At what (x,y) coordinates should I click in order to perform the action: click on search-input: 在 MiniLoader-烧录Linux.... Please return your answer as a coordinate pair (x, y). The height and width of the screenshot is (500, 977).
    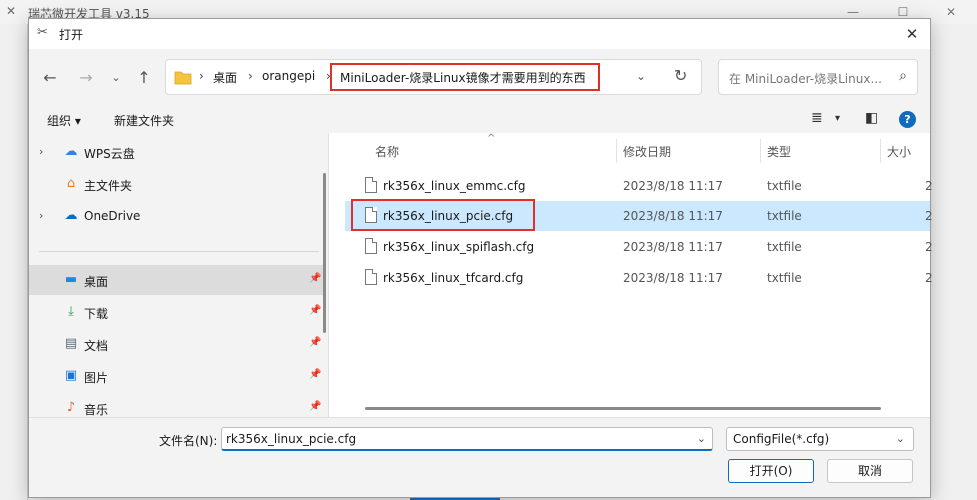
    Looking at the image, I should click on (809, 78).